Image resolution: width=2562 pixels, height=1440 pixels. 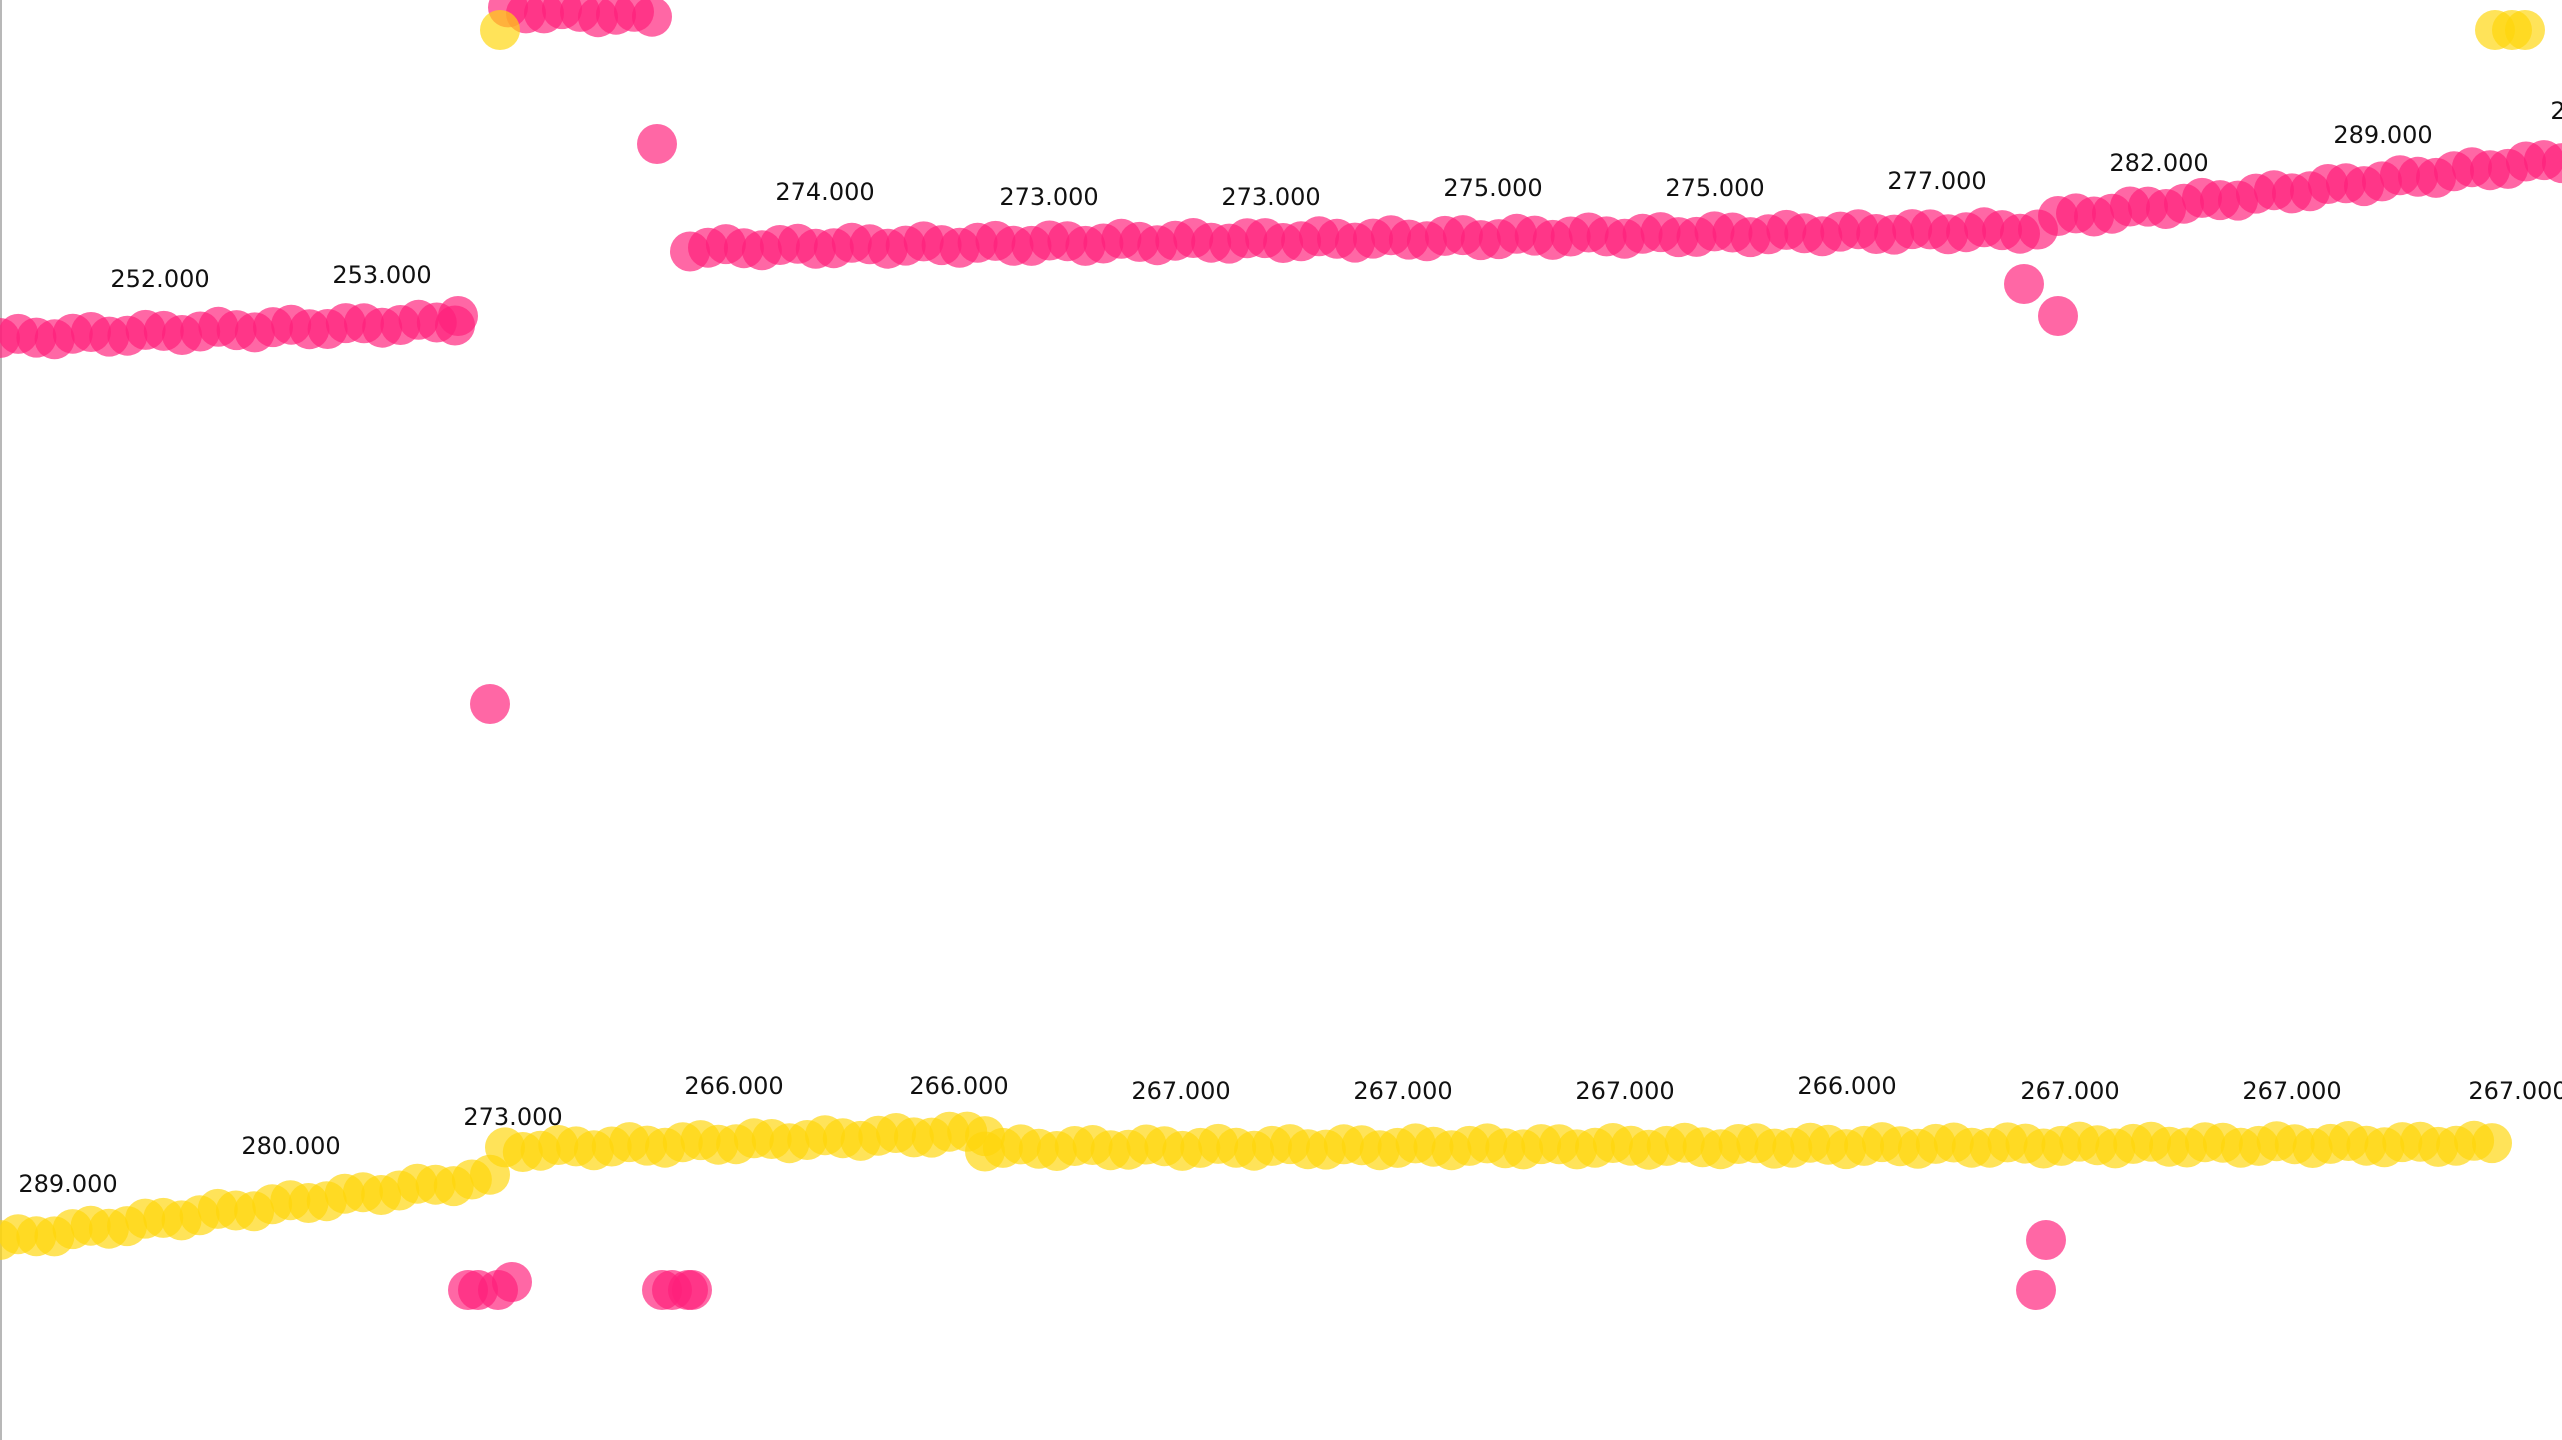 What do you see at coordinates (1402, 1091) in the screenshot?
I see `data-label-1-6: 267.000` at bounding box center [1402, 1091].